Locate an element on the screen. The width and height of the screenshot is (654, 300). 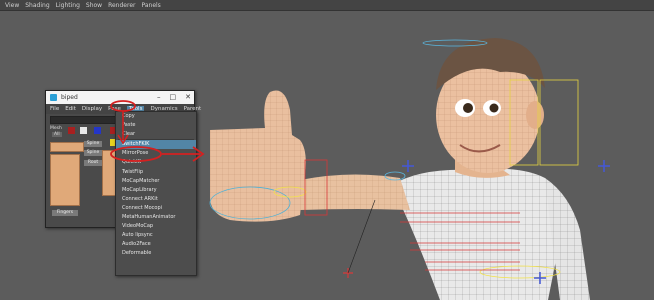
window-title: biped is located at coordinates (69, 97).